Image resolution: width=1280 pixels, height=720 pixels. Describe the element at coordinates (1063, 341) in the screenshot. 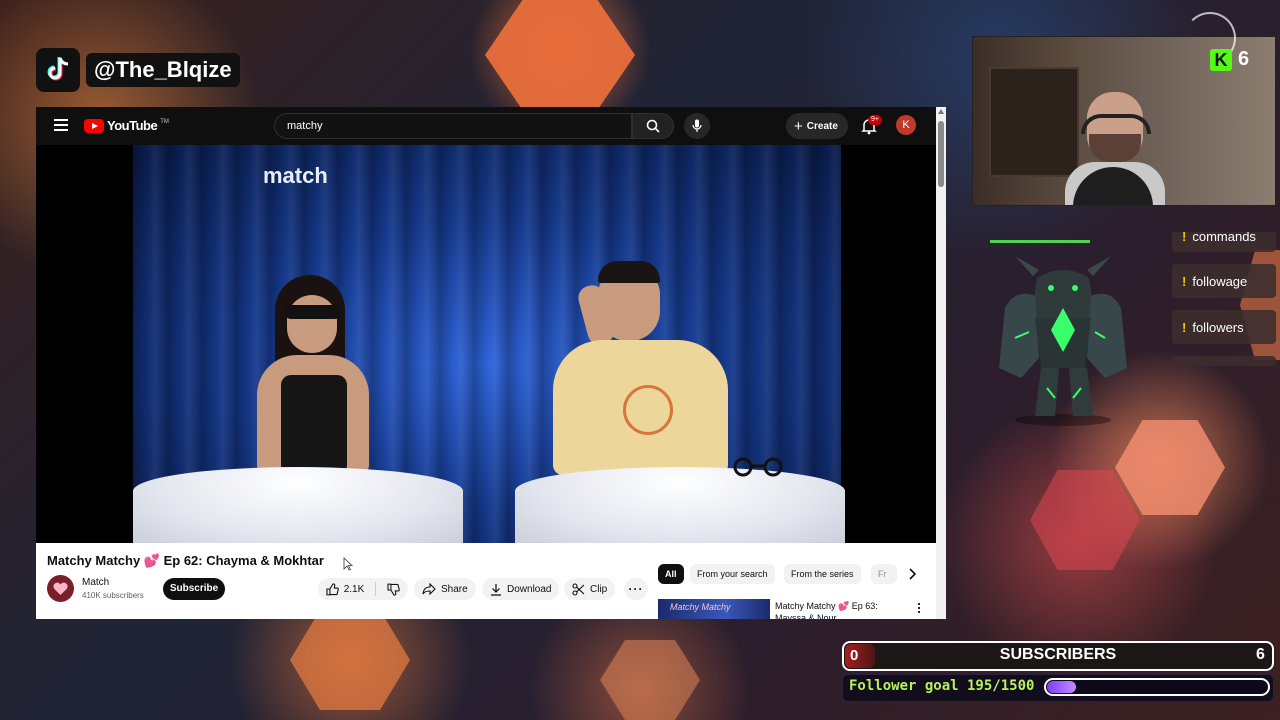

I see `armored-creature-icon` at that location.